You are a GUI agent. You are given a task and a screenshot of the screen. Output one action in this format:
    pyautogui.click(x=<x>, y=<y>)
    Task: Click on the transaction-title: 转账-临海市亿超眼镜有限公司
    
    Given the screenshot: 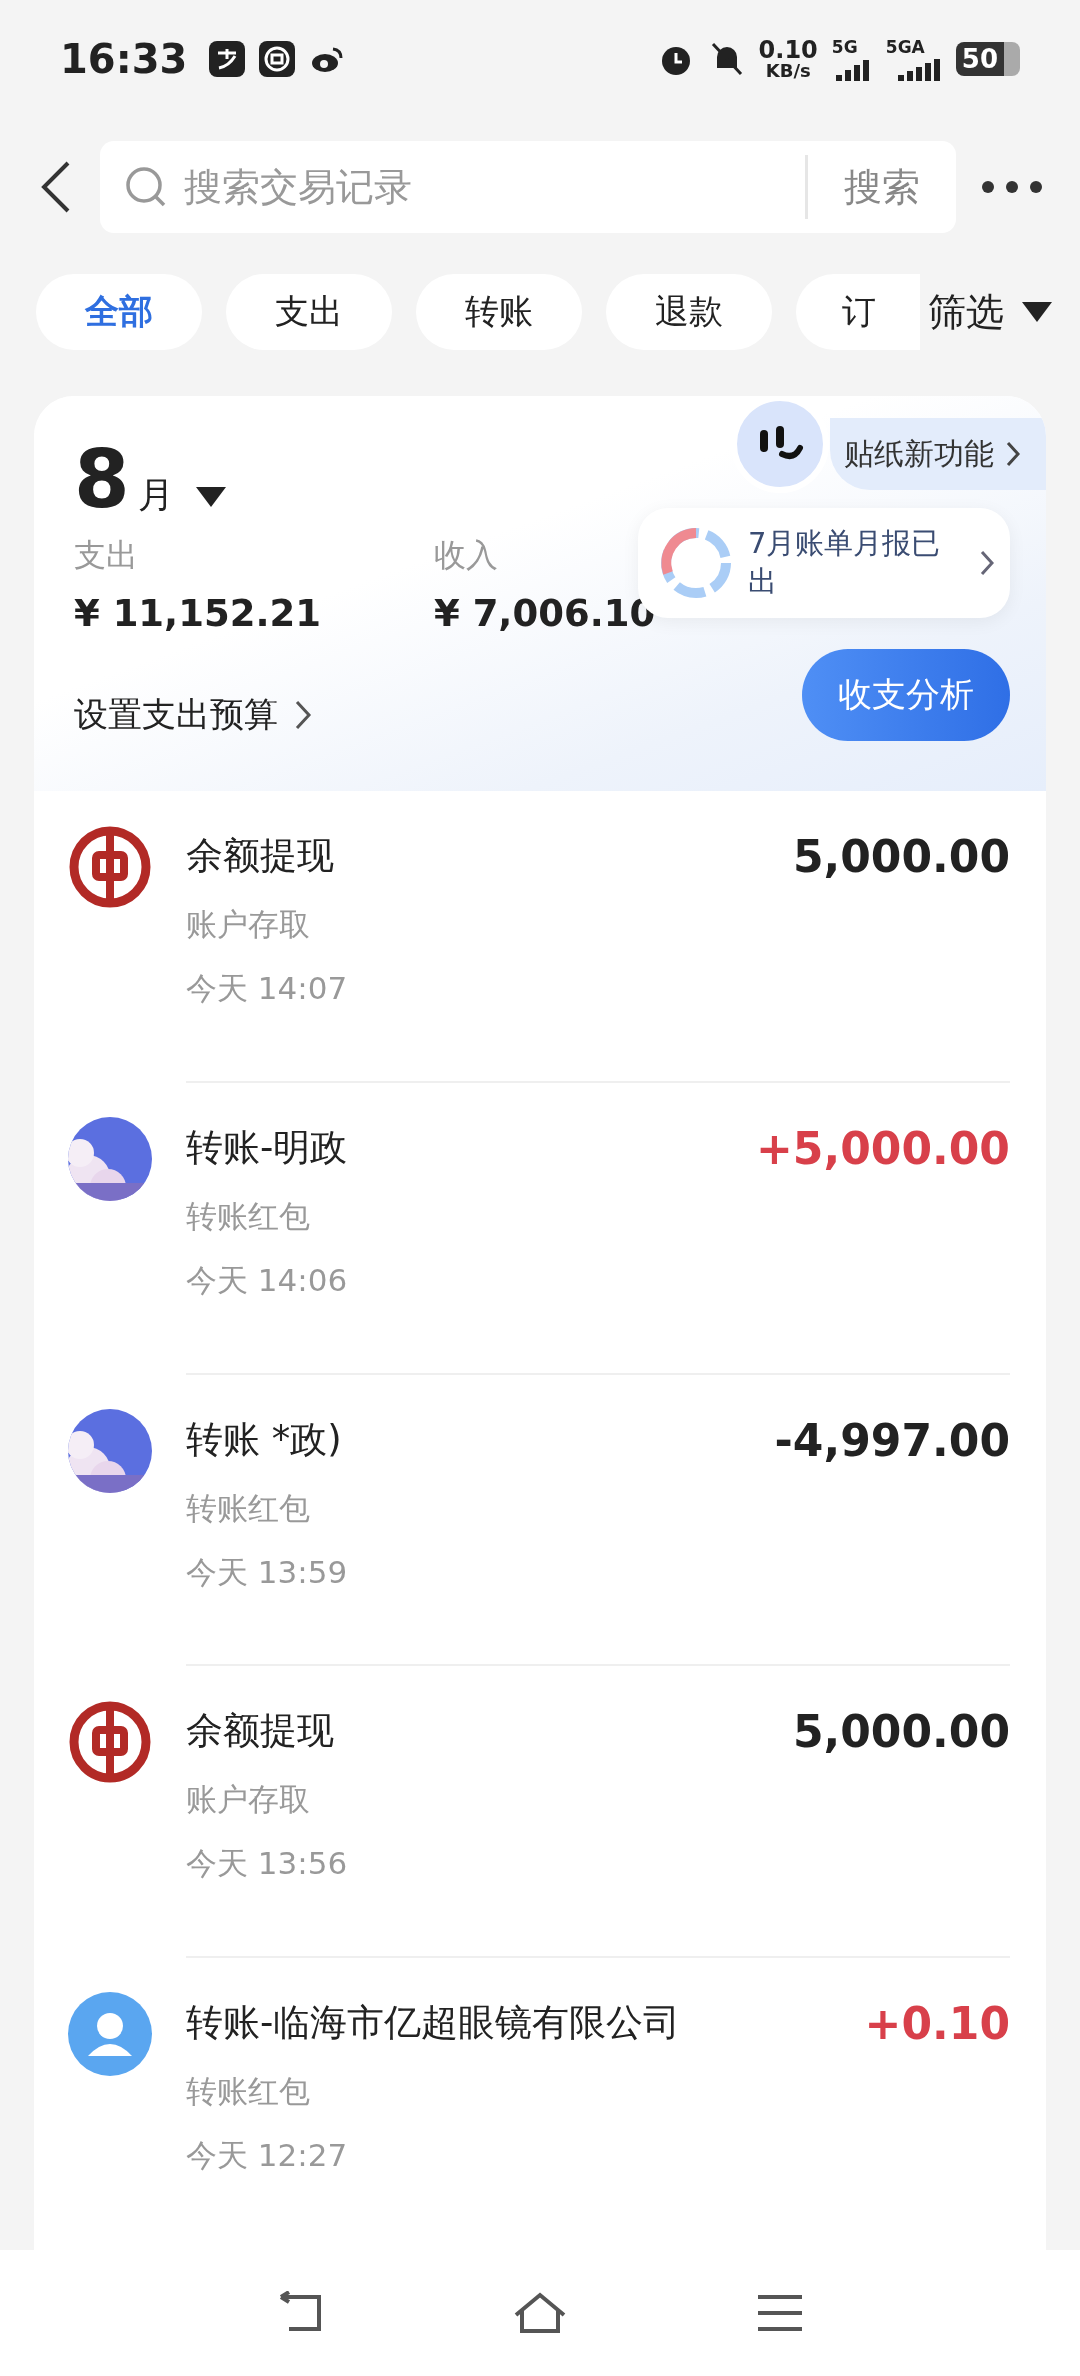 What is the action you would take?
    pyautogui.click(x=433, y=2023)
    